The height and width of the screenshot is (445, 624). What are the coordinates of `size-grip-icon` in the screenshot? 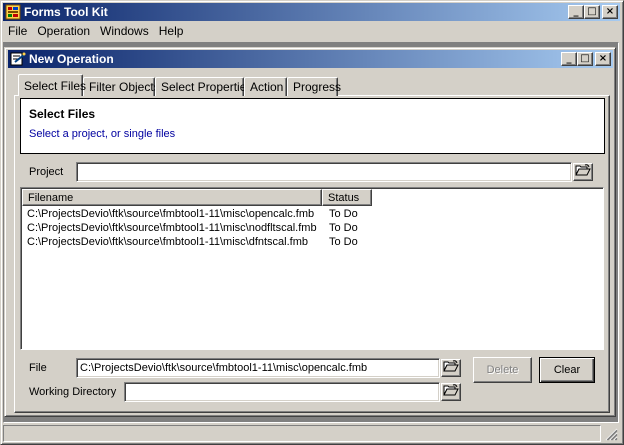 It's located at (611, 434).